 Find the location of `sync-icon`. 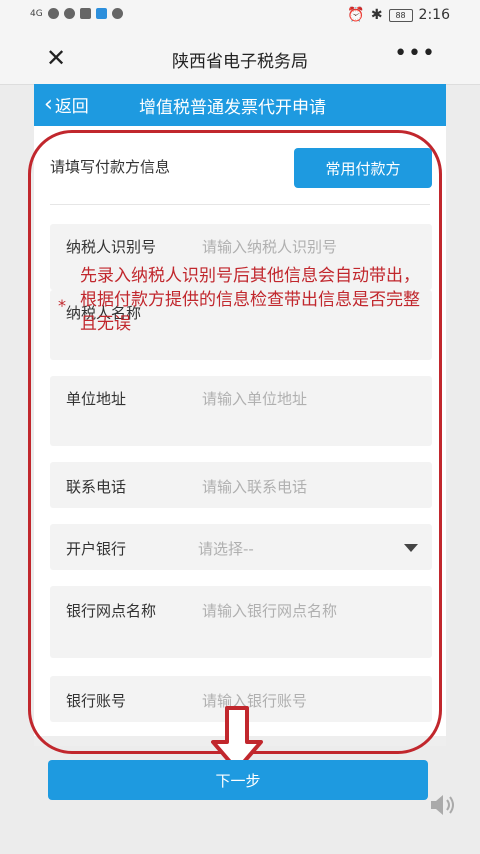

sync-icon is located at coordinates (117, 13).